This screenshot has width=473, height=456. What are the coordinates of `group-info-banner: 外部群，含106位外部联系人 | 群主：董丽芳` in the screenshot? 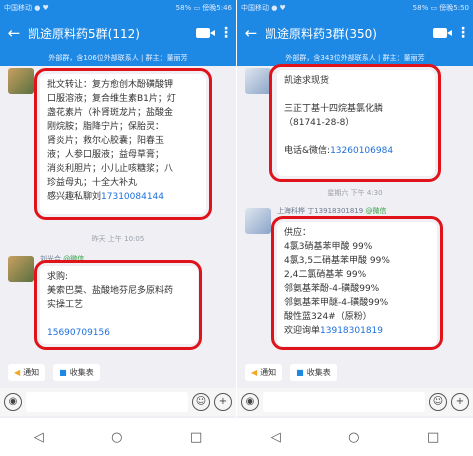 It's located at (118, 58).